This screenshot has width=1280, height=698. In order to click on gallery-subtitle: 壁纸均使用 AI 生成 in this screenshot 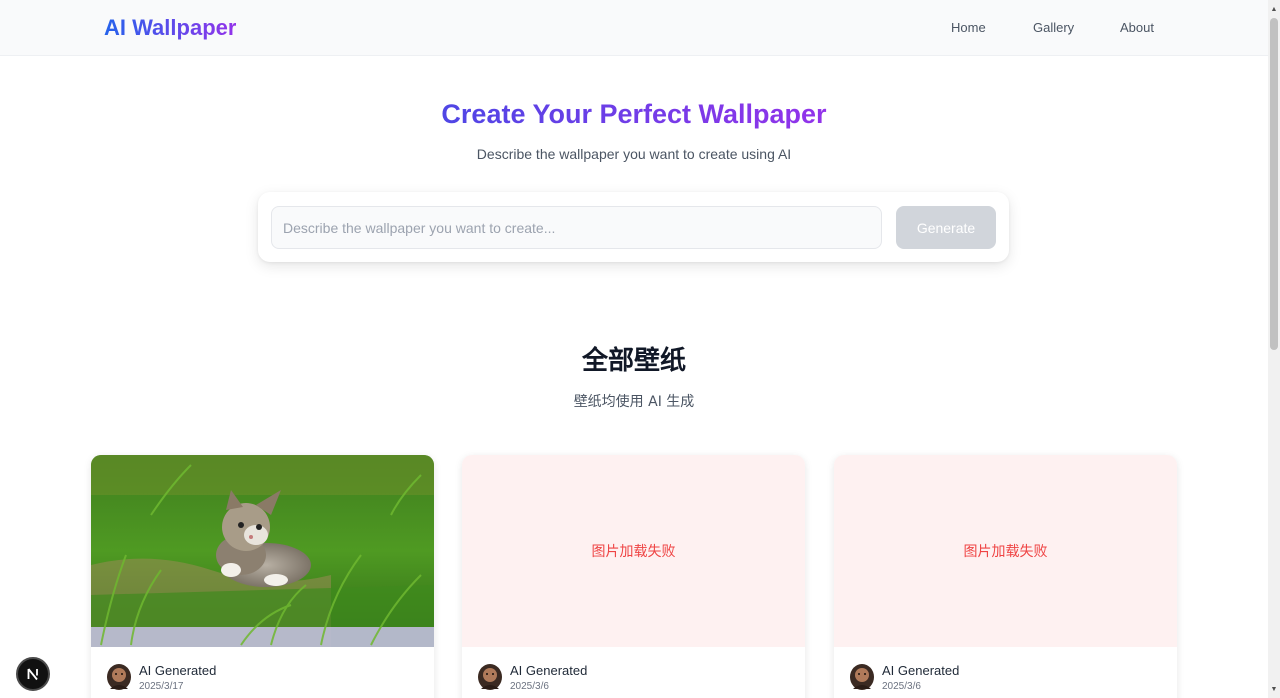, I will do `click(634, 402)`.